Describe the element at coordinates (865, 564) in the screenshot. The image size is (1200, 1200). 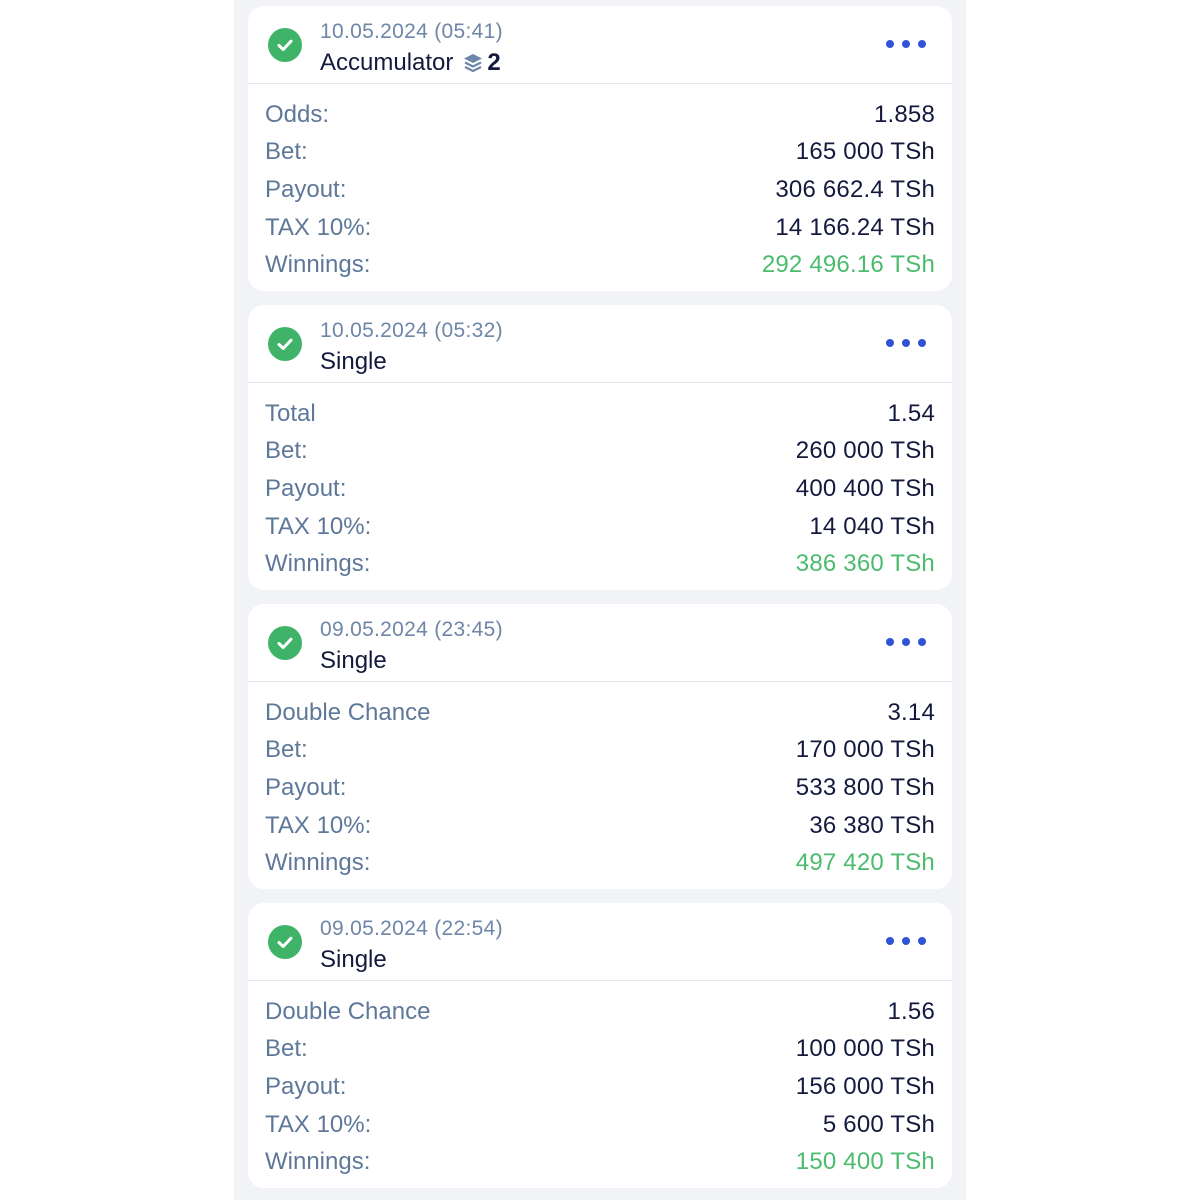
I see `winnings-value: 386 360 TSh` at that location.